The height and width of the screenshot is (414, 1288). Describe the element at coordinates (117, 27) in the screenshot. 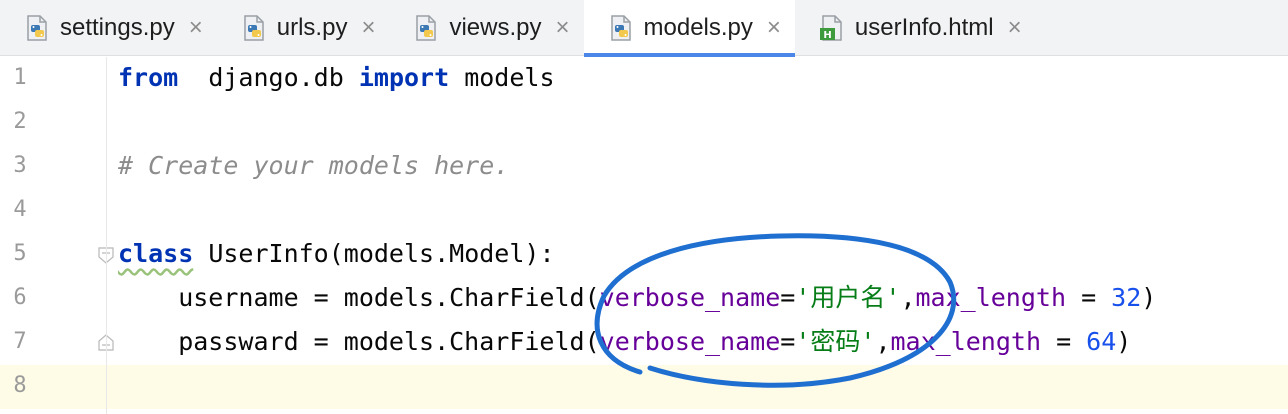

I see `tab-label: settings.py` at that location.